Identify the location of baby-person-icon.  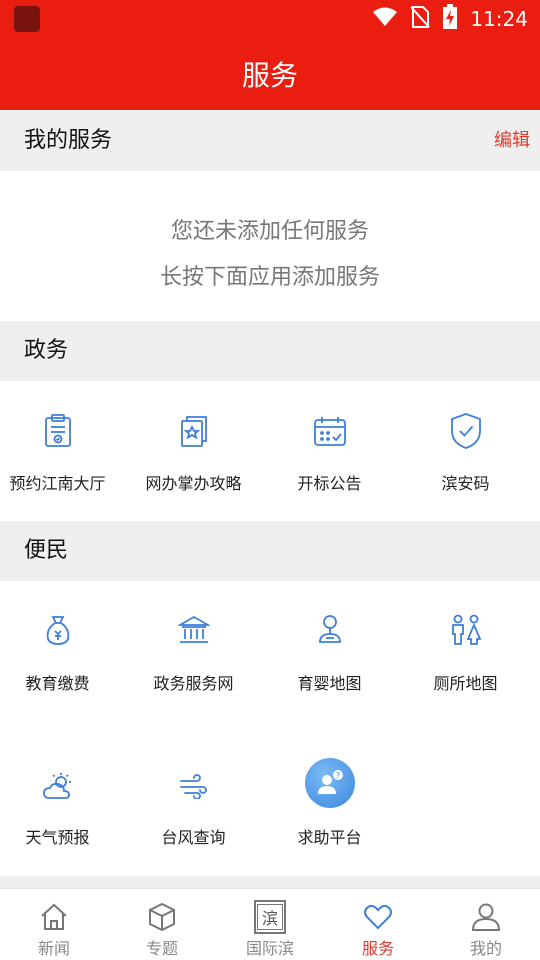
(330, 630).